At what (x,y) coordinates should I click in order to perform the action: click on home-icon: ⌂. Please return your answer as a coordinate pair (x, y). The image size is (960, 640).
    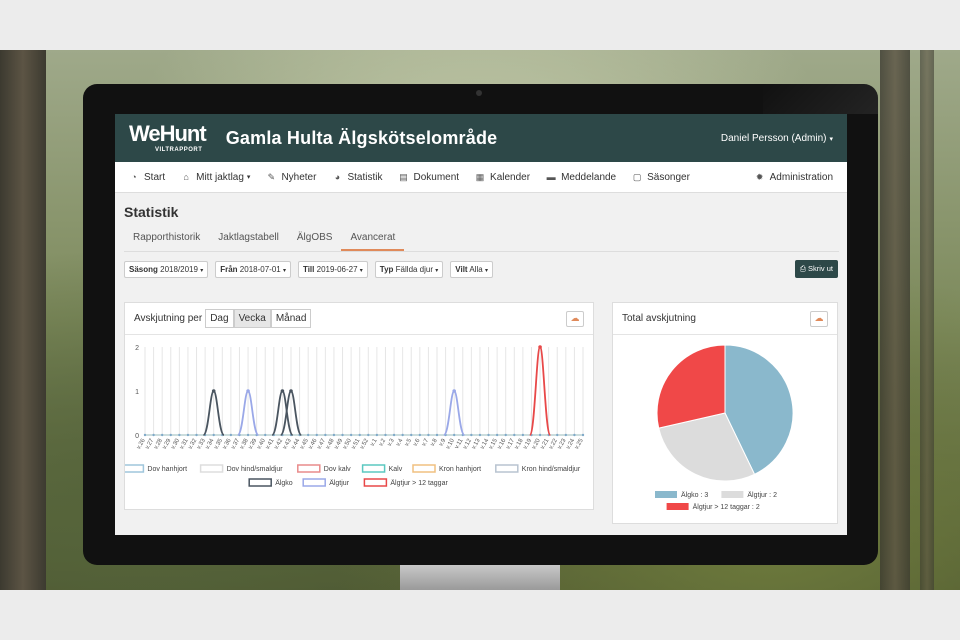
    Looking at the image, I should click on (186, 177).